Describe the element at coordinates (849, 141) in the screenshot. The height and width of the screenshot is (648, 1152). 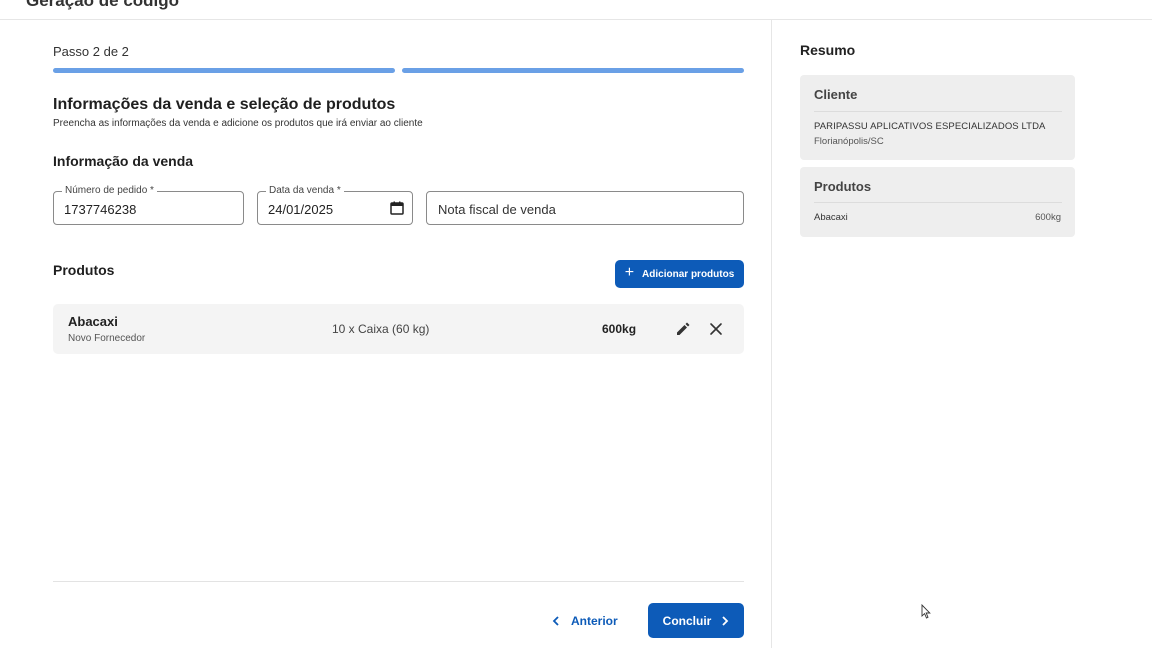
I see `client-city: Florianópolis/SC` at that location.